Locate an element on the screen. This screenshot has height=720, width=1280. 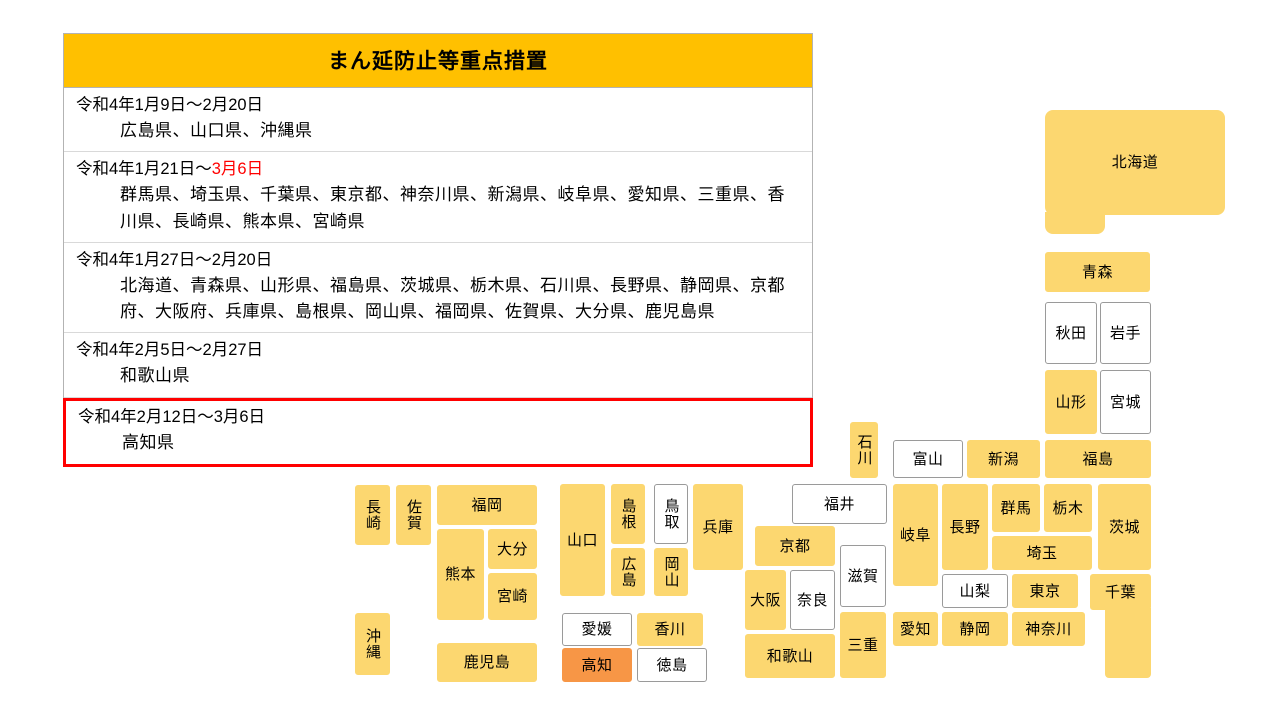
map-prefecture-label: 青森 is located at coordinates (1097, 272).